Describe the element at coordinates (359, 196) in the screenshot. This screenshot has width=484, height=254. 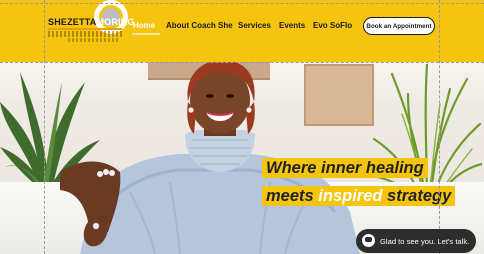
I see `hero-headline-line2: meets inspired strategy` at that location.